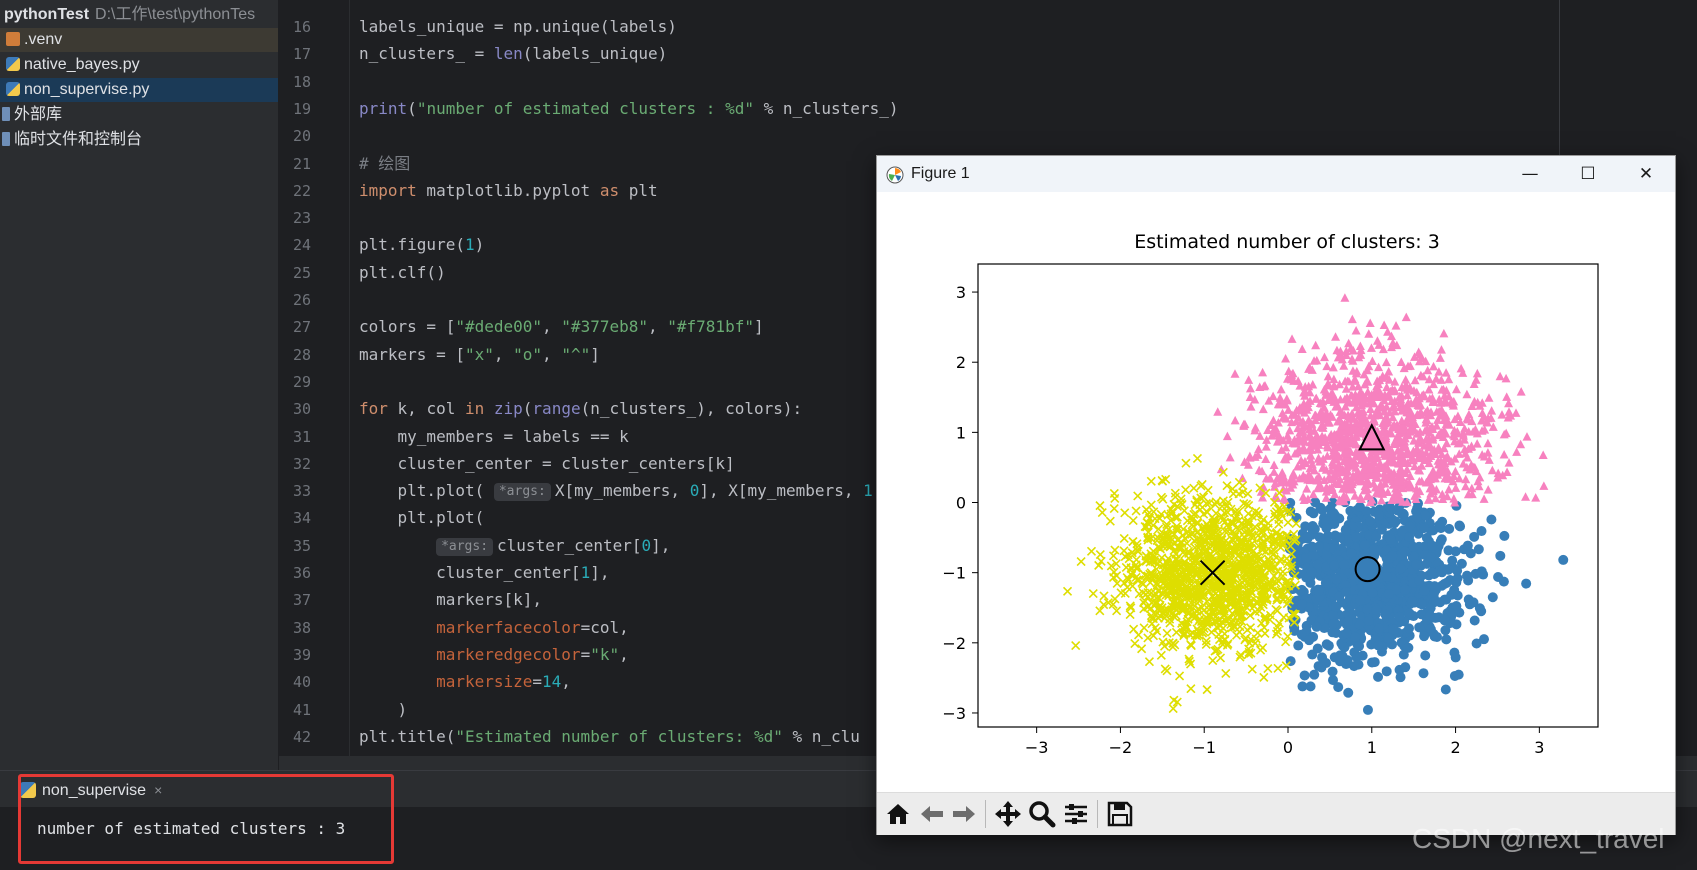 This screenshot has width=1697, height=870. Describe the element at coordinates (527, 409) in the screenshot. I see `code-token: (` at that location.